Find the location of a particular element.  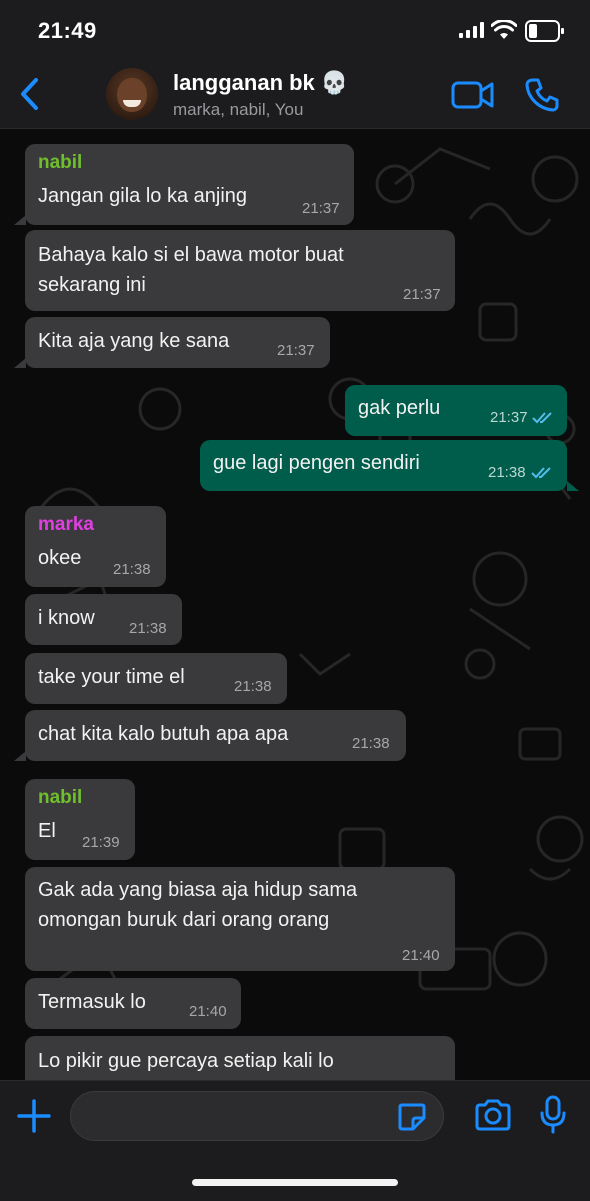

message-bubble-incoming: i know 21:38 is located at coordinates (103, 619).